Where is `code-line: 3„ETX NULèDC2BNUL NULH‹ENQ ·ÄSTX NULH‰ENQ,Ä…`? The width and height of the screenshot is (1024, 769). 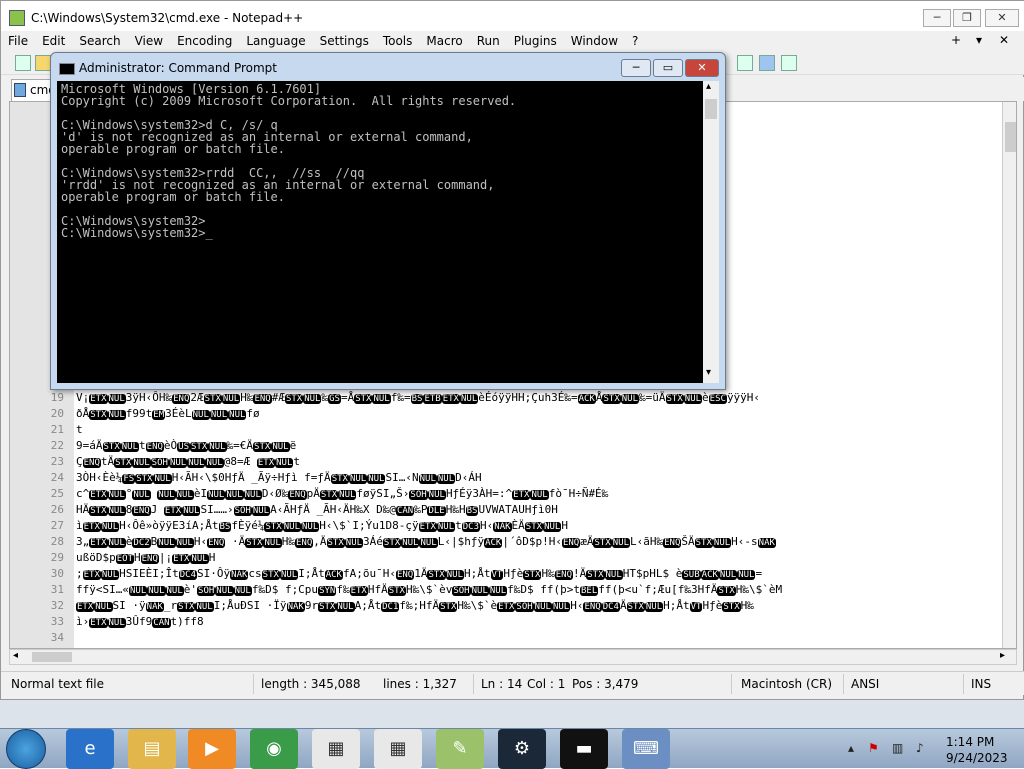
code-line: 3„ETX NULèDC2BNUL NULH‹ENQ ·ÄSTX NULH‰ENQ,Ä… is located at coordinates (539, 542).